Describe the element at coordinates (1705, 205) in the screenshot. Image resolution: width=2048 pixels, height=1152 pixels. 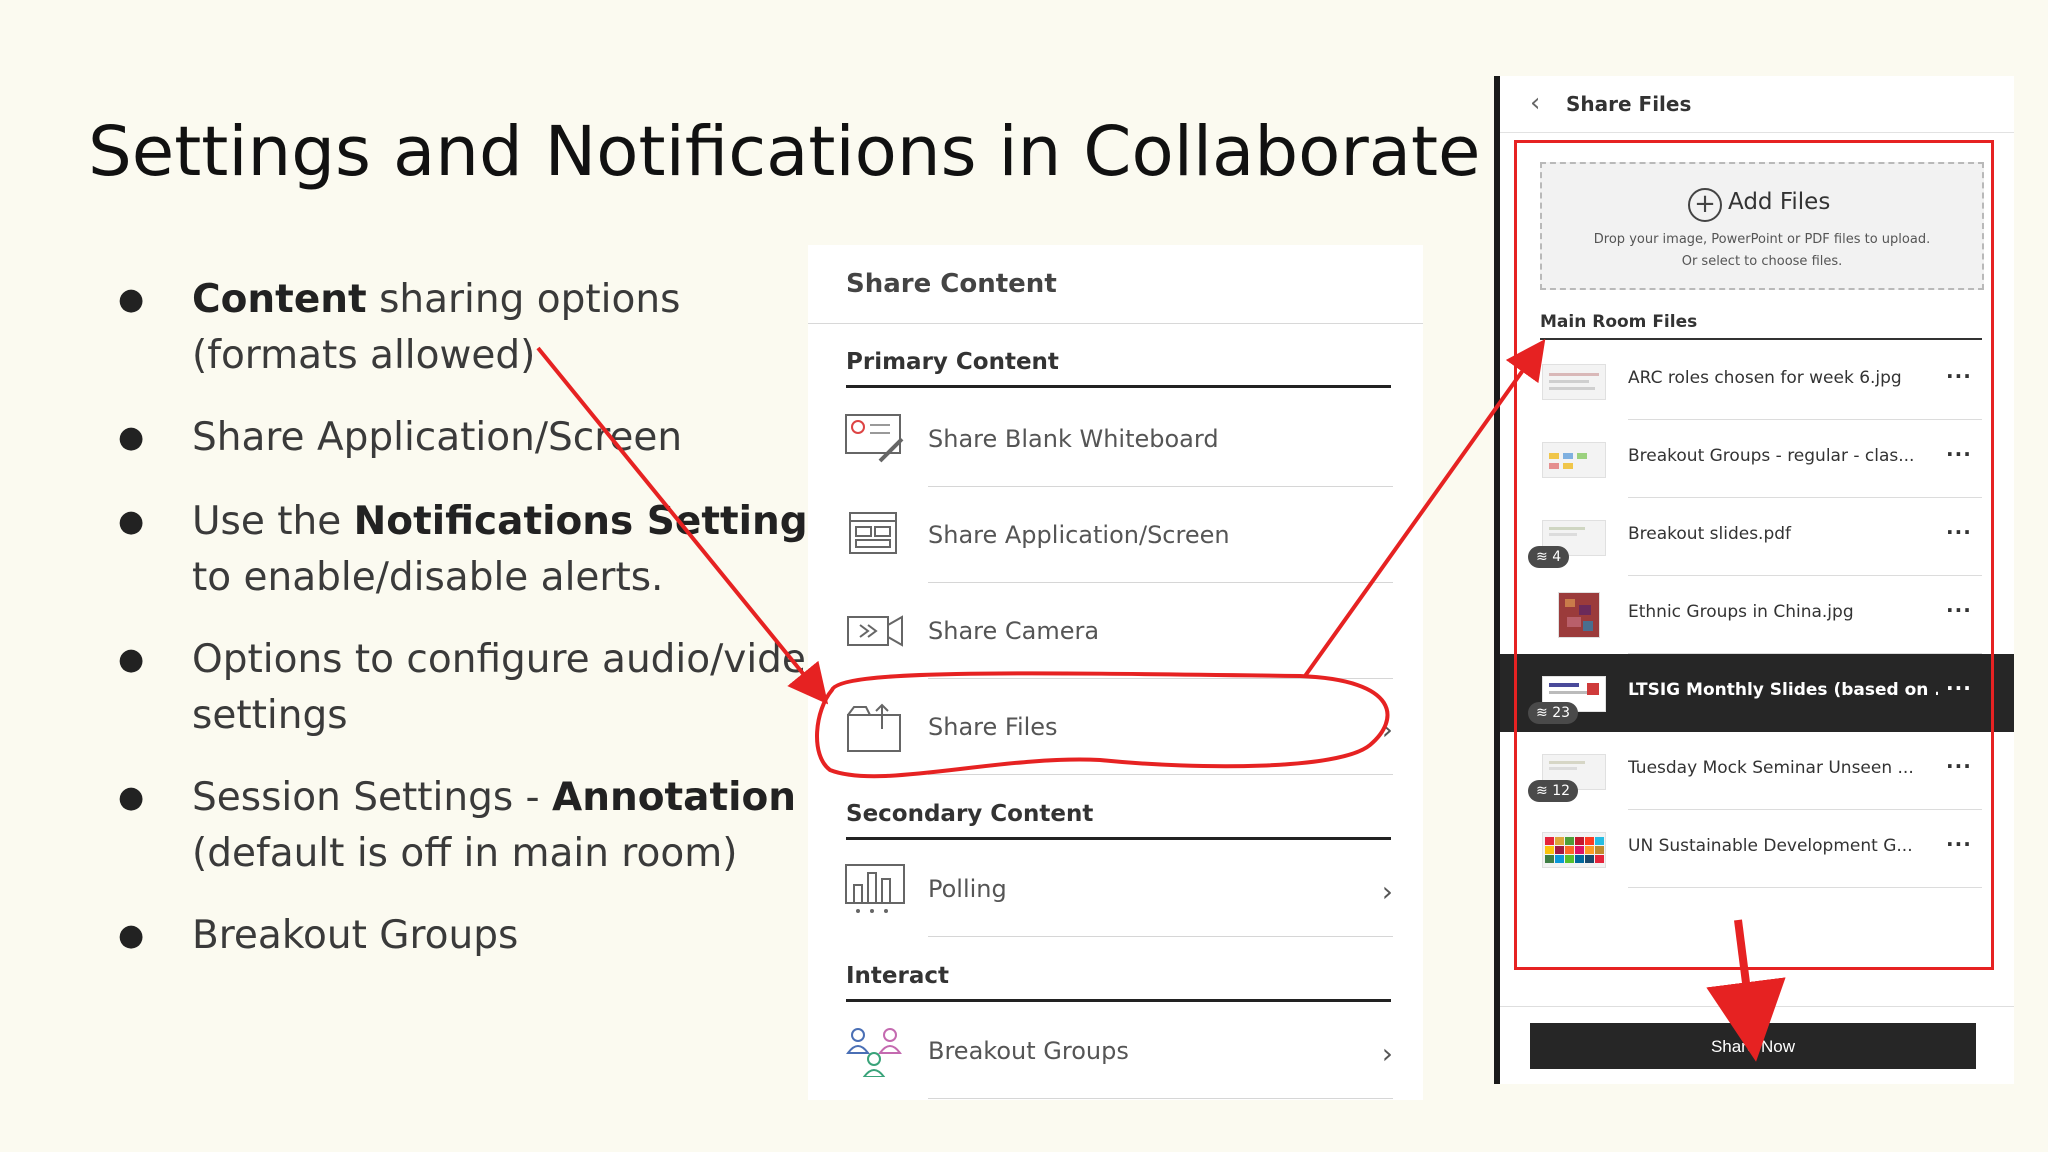
I see `add-circle-icon: +` at that location.